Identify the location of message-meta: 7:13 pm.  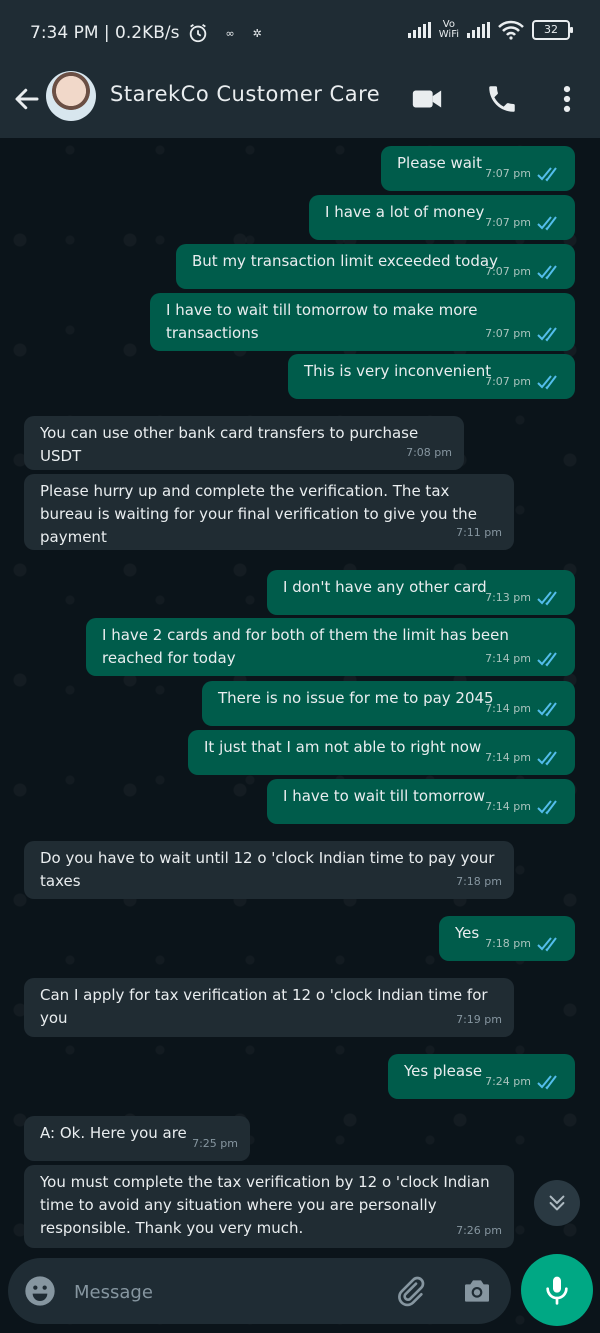
(524, 597).